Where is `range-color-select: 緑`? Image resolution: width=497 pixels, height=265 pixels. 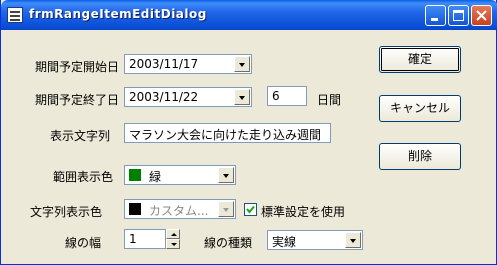 range-color-select: 緑 is located at coordinates (180, 175).